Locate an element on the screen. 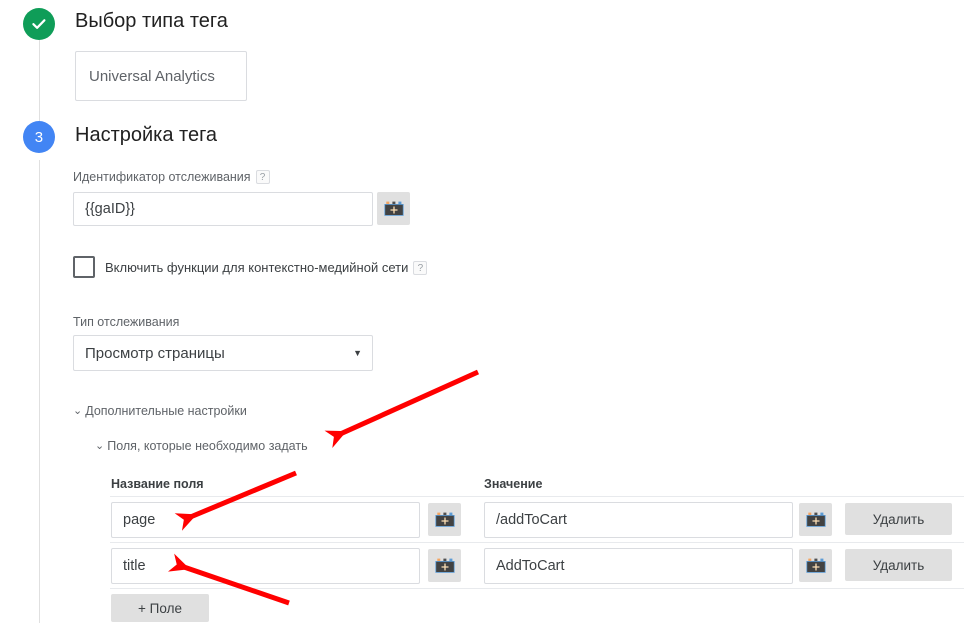 The width and height of the screenshot is (964, 623). chevron-down-icon: ▼ is located at coordinates (357, 353).